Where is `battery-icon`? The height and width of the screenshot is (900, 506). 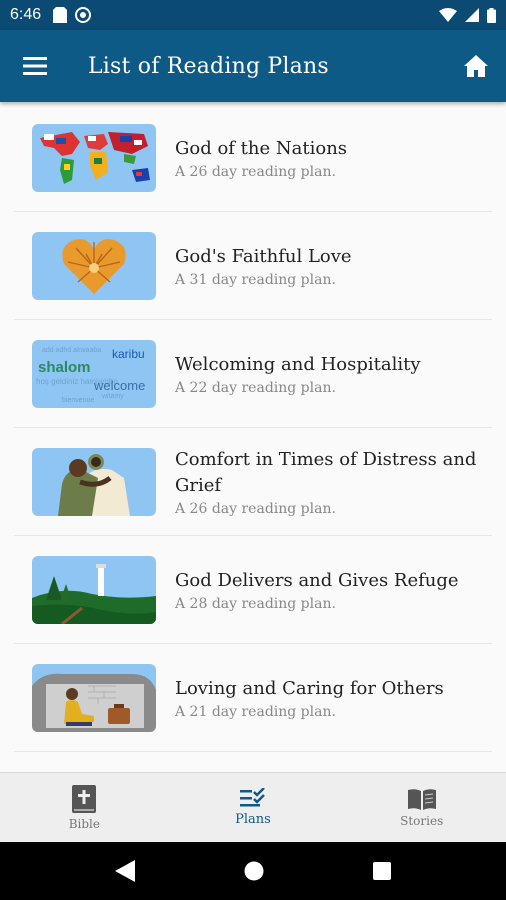 battery-icon is located at coordinates (491, 15).